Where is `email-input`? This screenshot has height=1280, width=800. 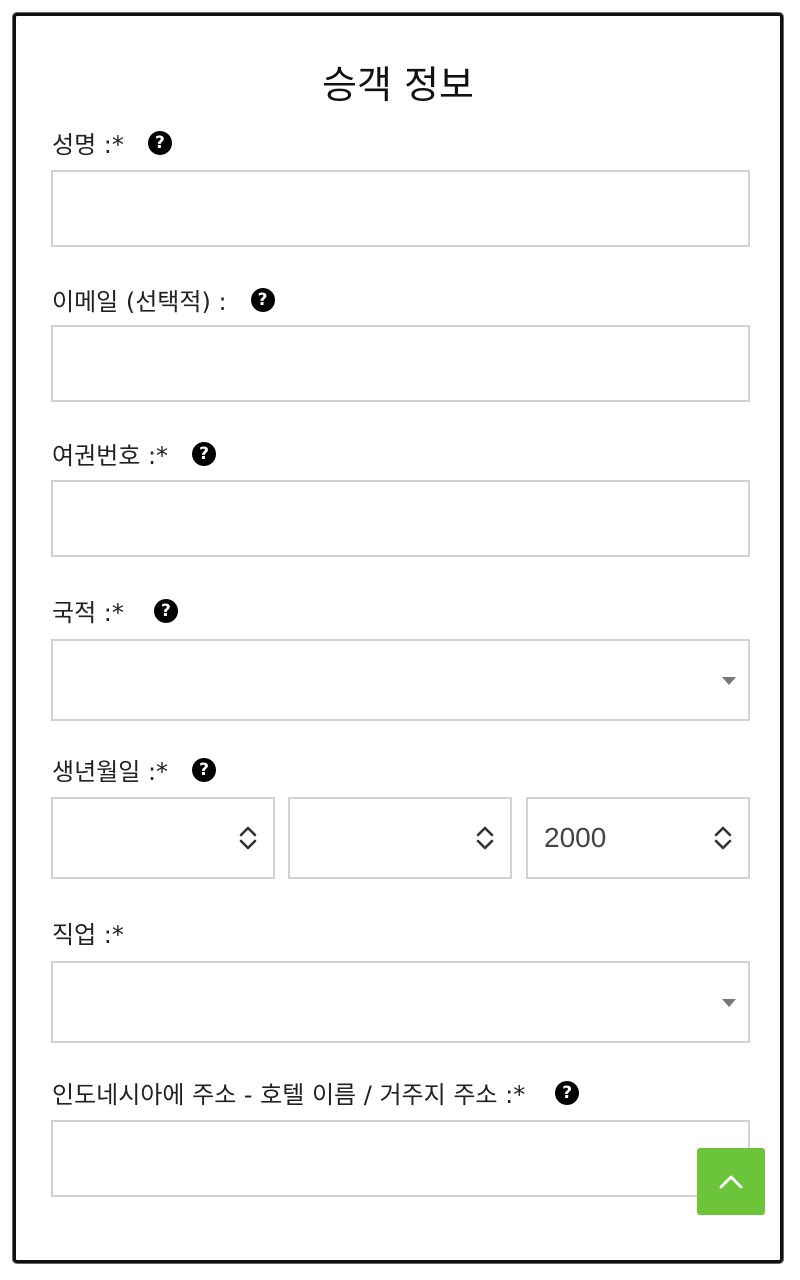 email-input is located at coordinates (400, 363).